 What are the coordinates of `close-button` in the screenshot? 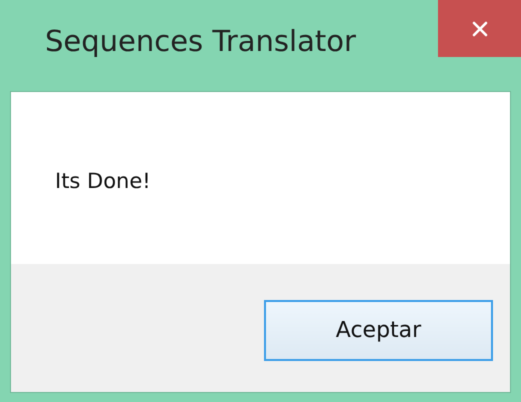 It's located at (479, 28).